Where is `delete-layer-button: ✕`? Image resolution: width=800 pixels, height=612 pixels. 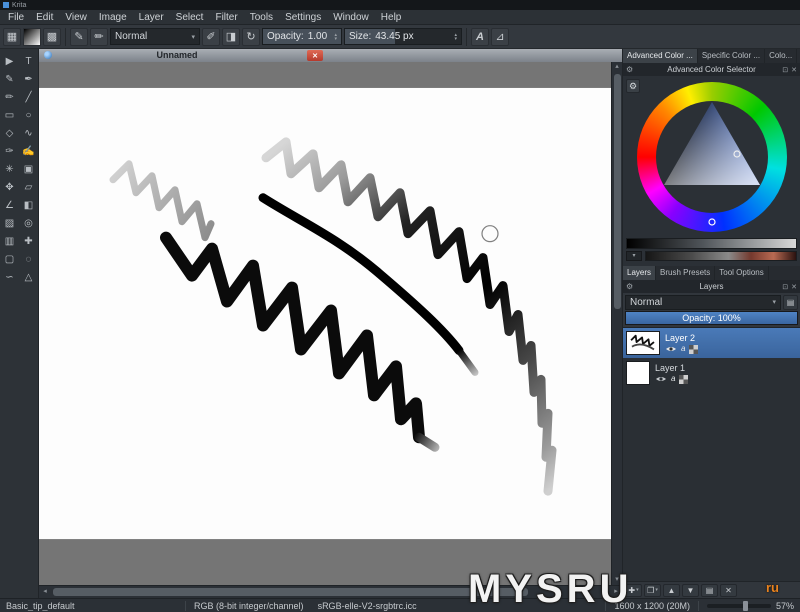
delete-layer-button: ✕ is located at coordinates (728, 590).